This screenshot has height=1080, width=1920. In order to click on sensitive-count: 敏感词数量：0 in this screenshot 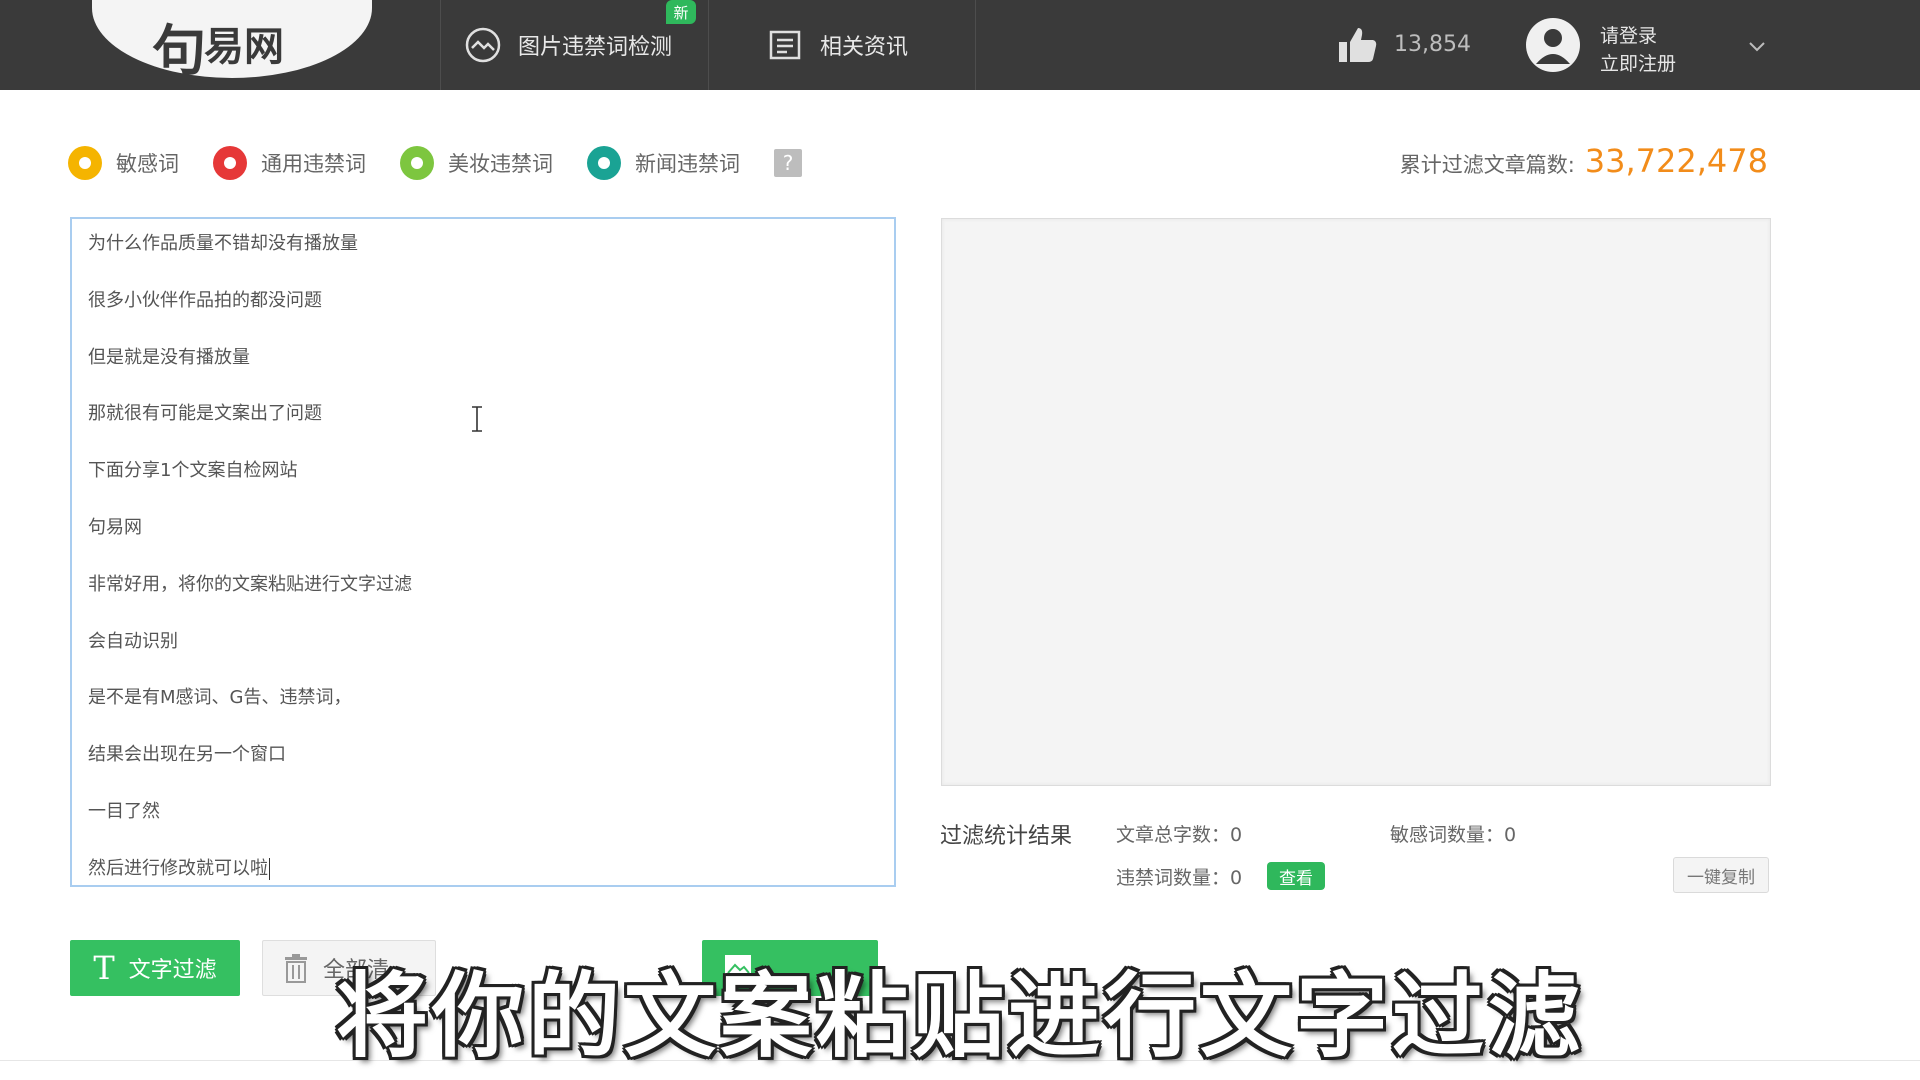, I will do `click(1453, 835)`.